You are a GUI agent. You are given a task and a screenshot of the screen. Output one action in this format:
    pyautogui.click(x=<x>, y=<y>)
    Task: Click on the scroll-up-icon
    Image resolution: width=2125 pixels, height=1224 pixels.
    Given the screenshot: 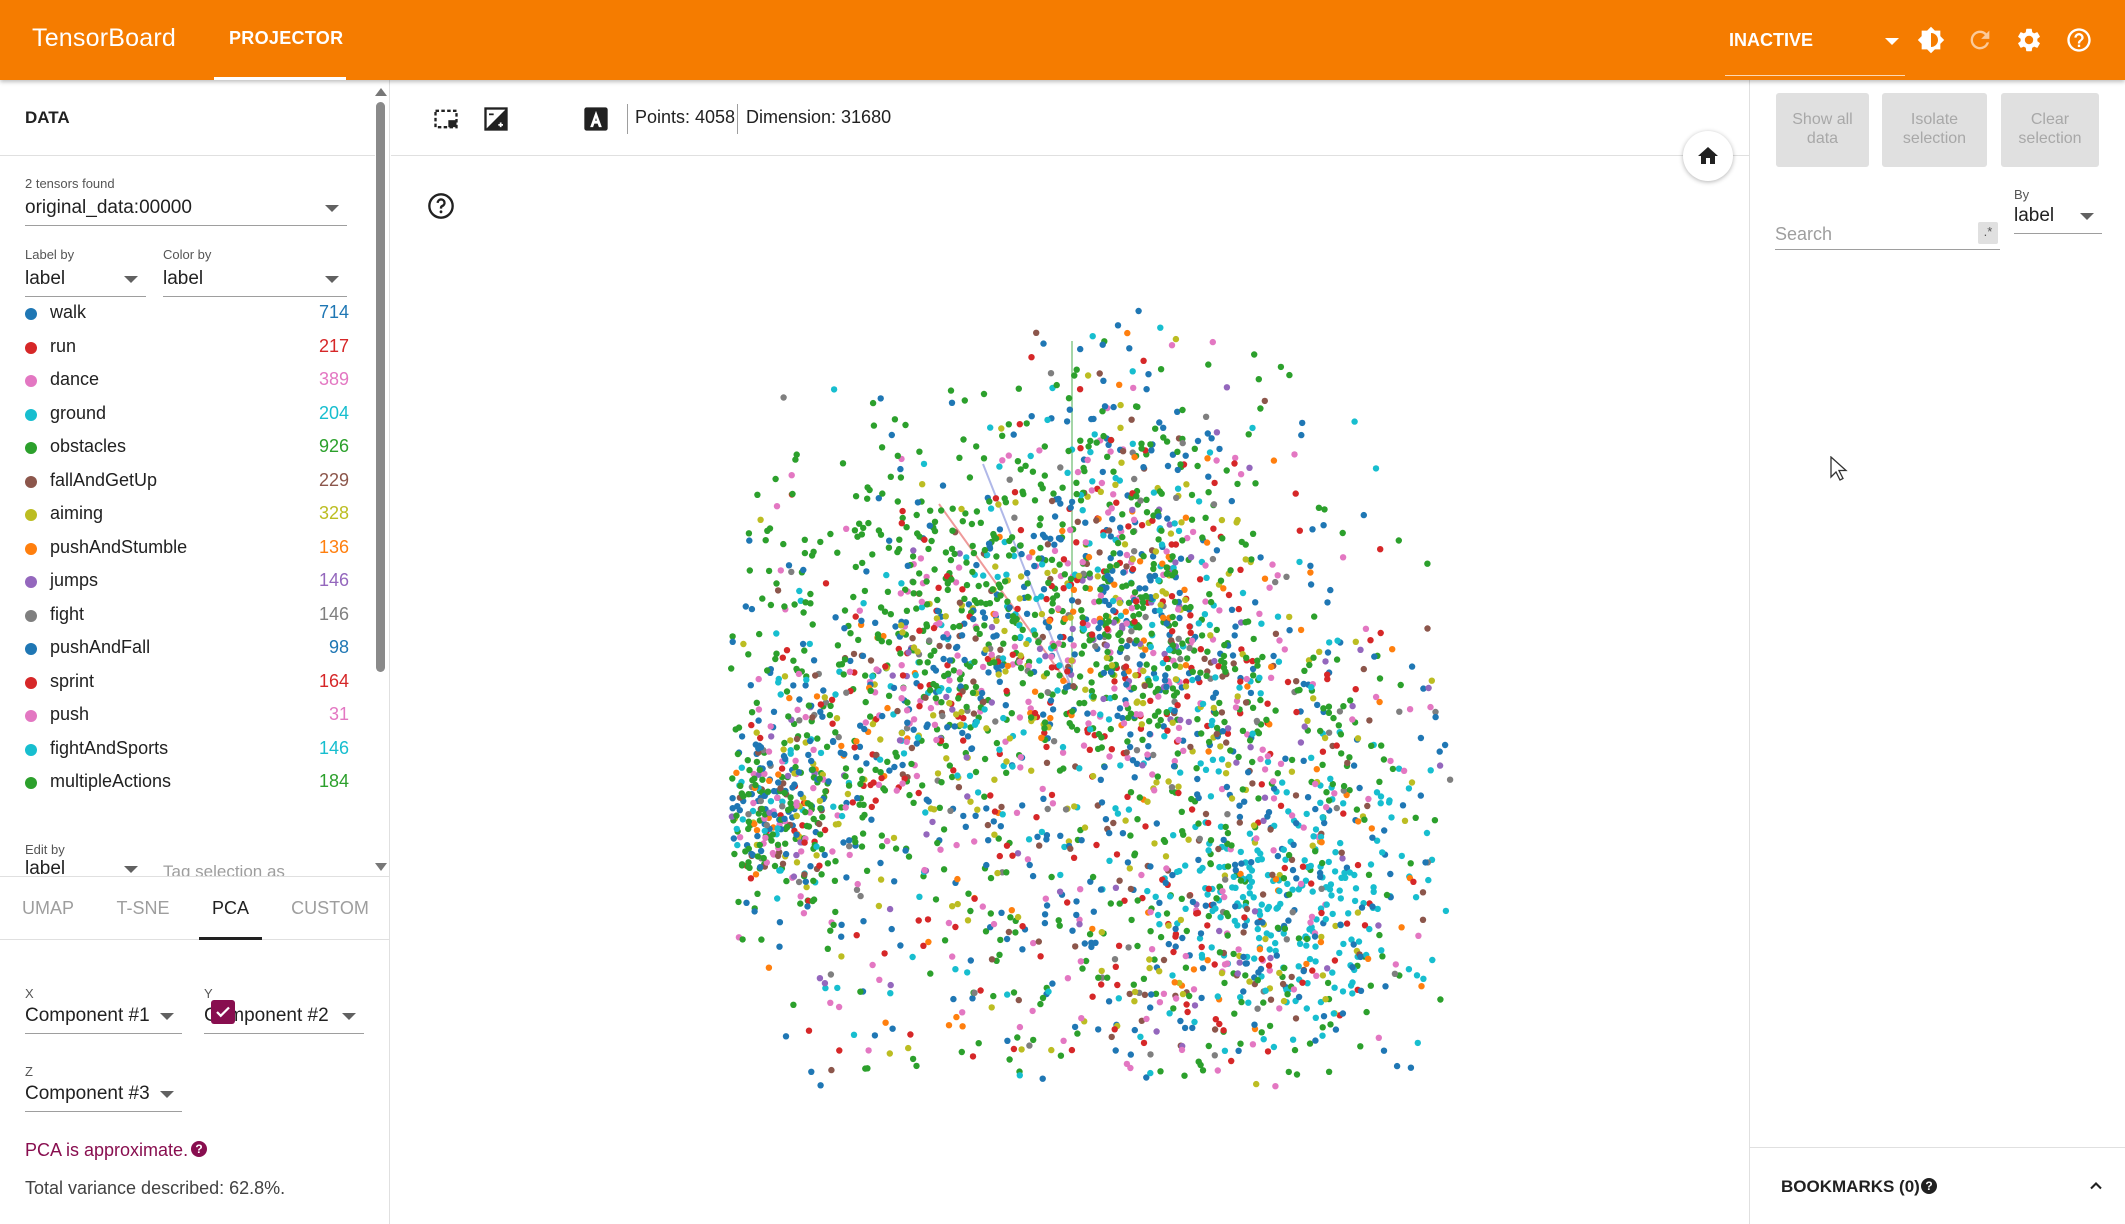 What is the action you would take?
    pyautogui.click(x=381, y=92)
    